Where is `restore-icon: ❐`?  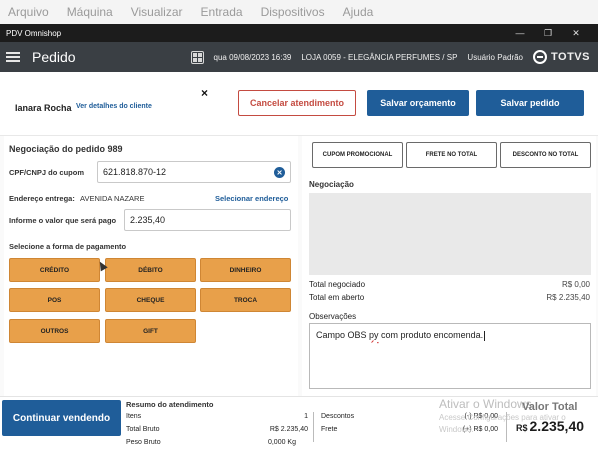
restore-icon: ❐ is located at coordinates (548, 33).